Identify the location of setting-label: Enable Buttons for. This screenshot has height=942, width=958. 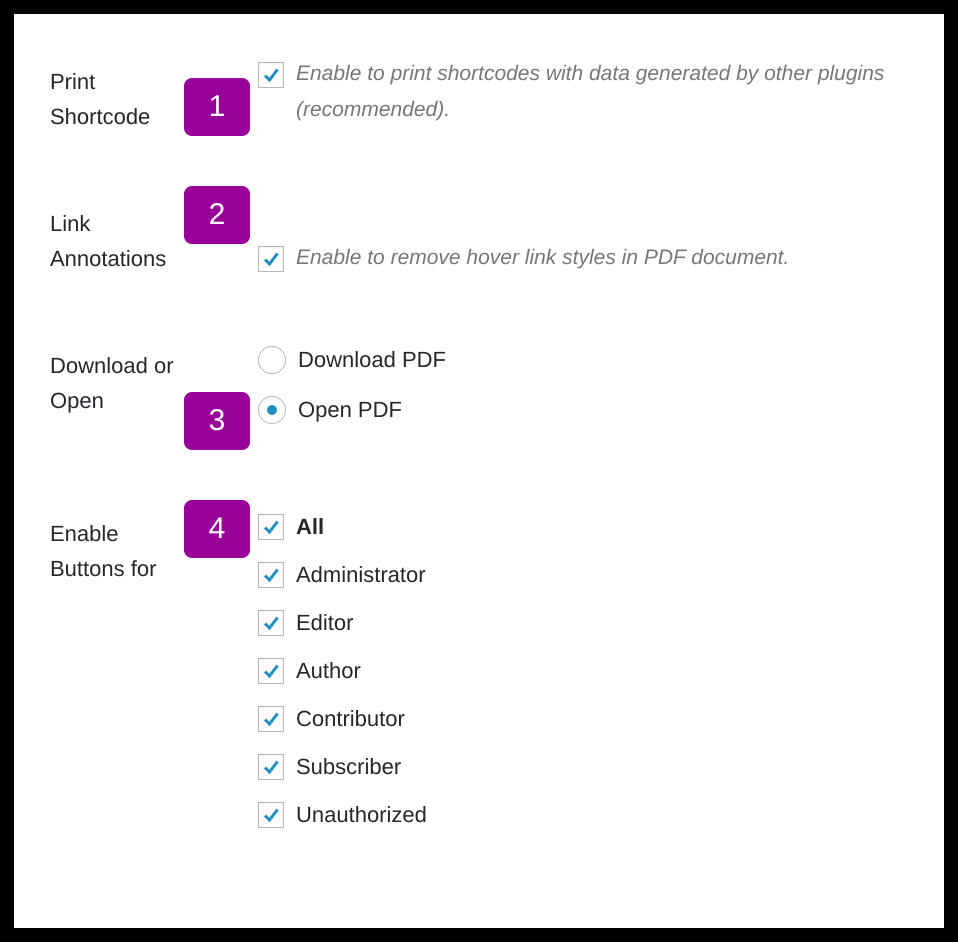
(104, 551).